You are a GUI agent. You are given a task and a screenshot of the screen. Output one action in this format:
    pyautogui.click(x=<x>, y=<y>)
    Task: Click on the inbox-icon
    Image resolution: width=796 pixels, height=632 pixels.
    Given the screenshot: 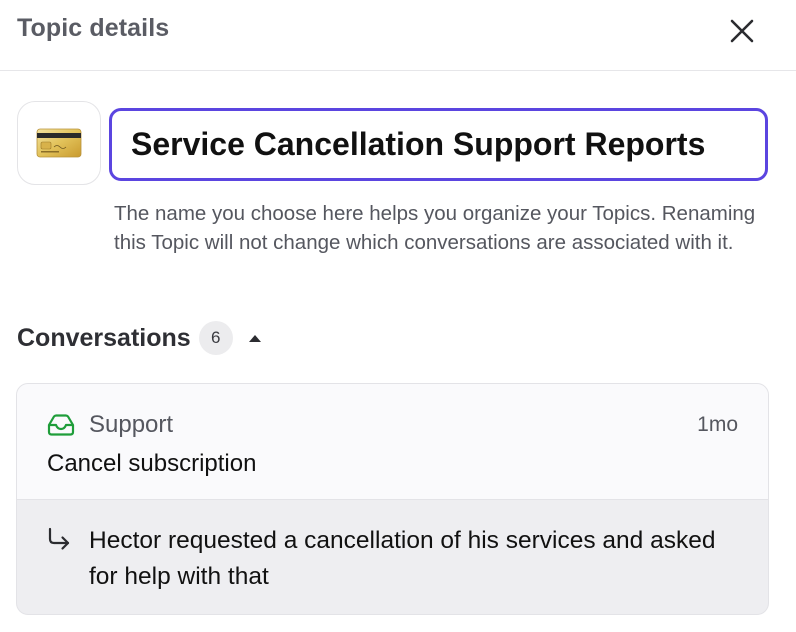 What is the action you would take?
    pyautogui.click(x=61, y=425)
    